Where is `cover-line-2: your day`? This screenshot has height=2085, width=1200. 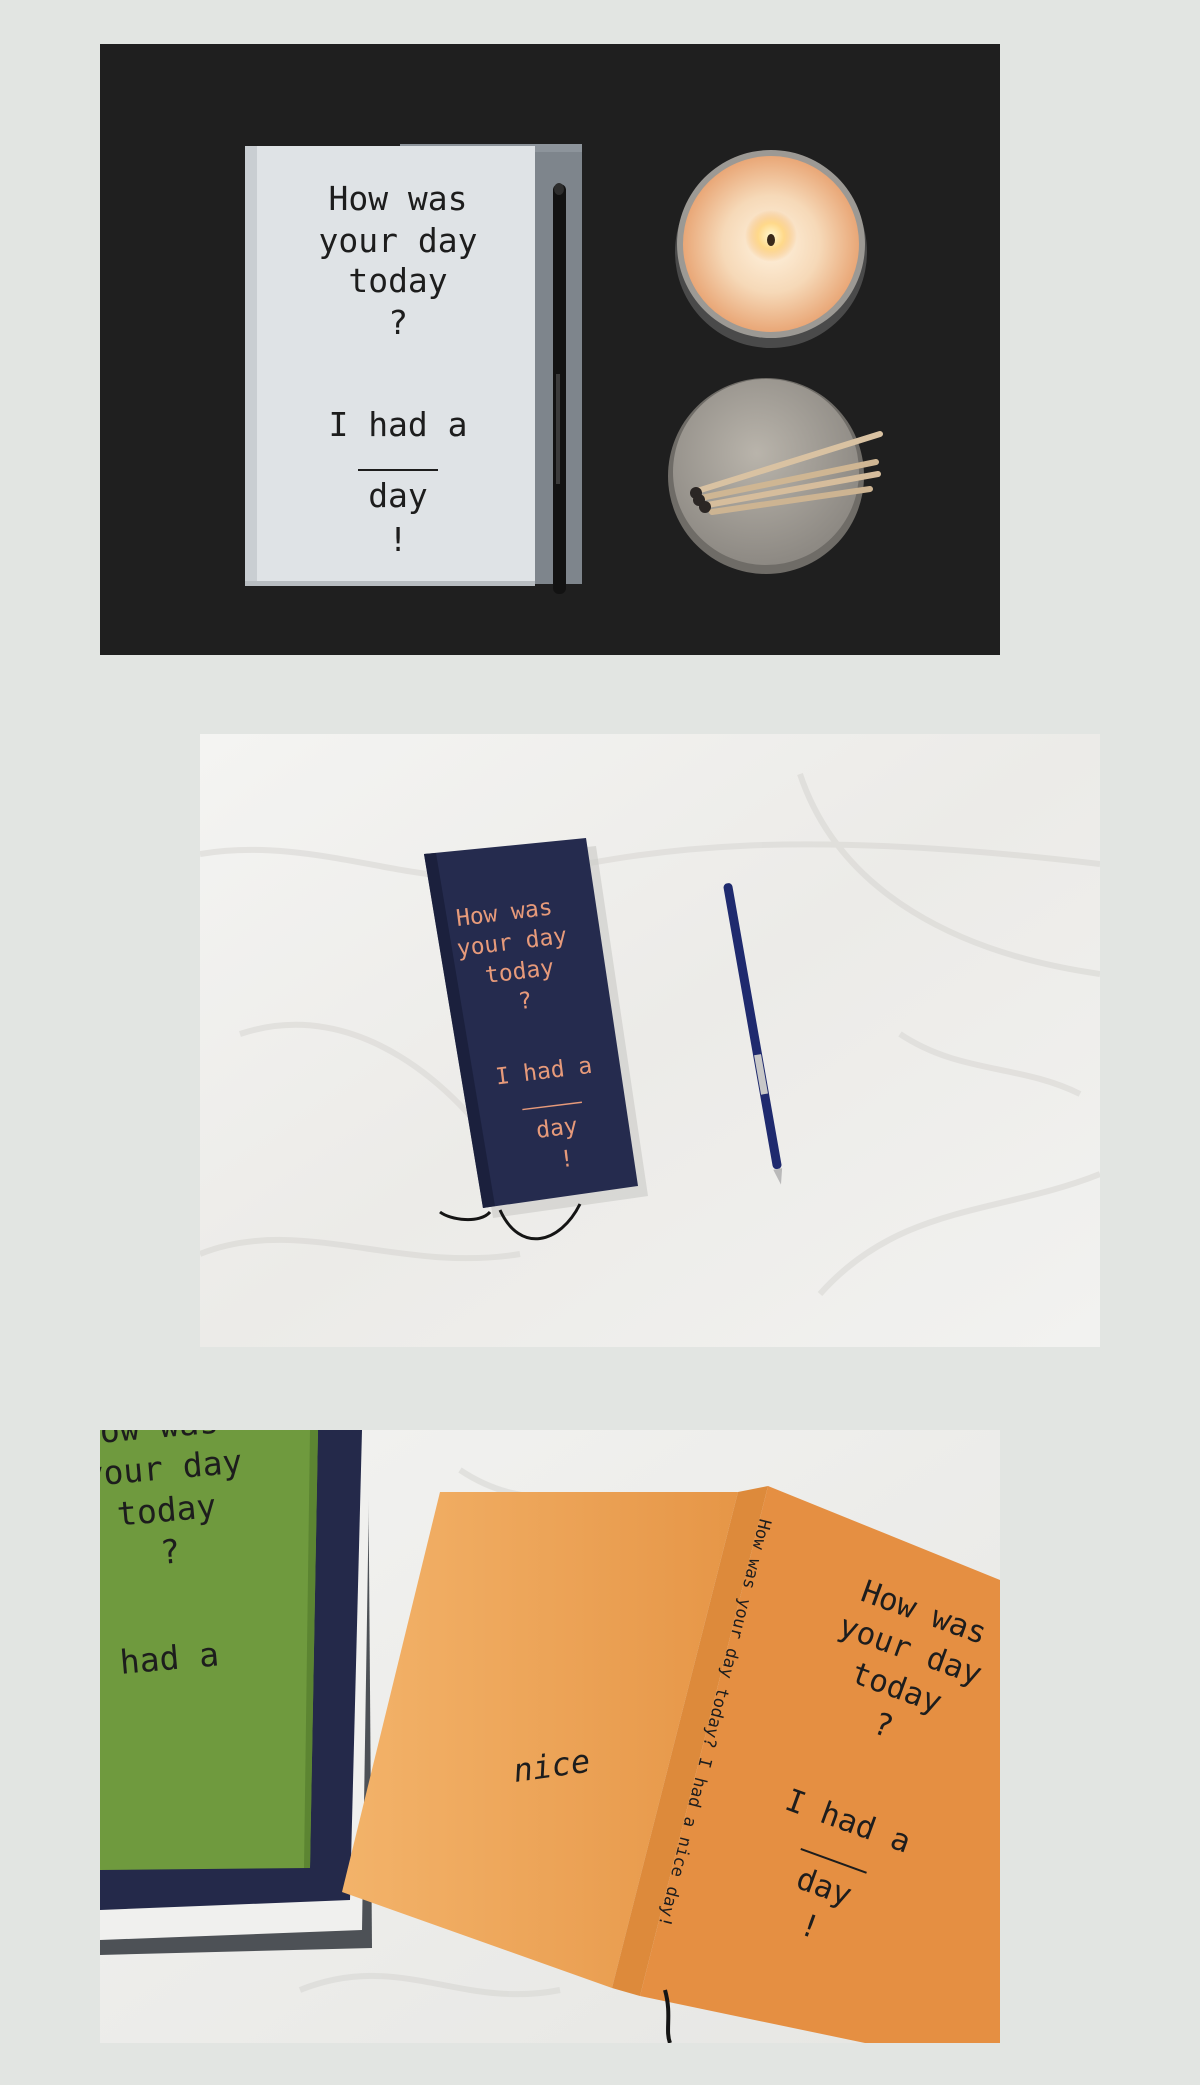 cover-line-2: your day is located at coordinates (398, 240).